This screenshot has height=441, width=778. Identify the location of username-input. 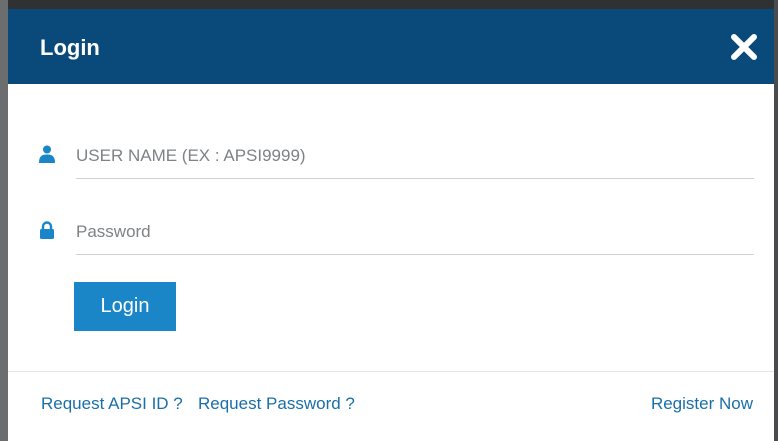
(415, 160).